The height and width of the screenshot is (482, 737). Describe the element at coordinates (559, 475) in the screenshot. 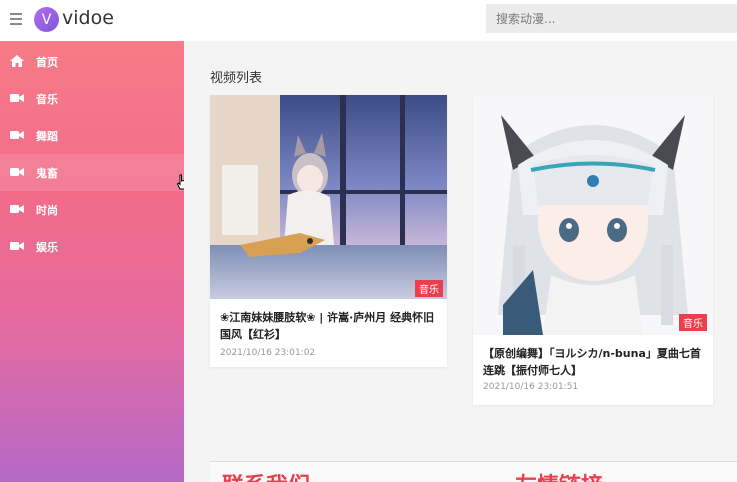

I see `friend-links-link: 友情链接` at that location.